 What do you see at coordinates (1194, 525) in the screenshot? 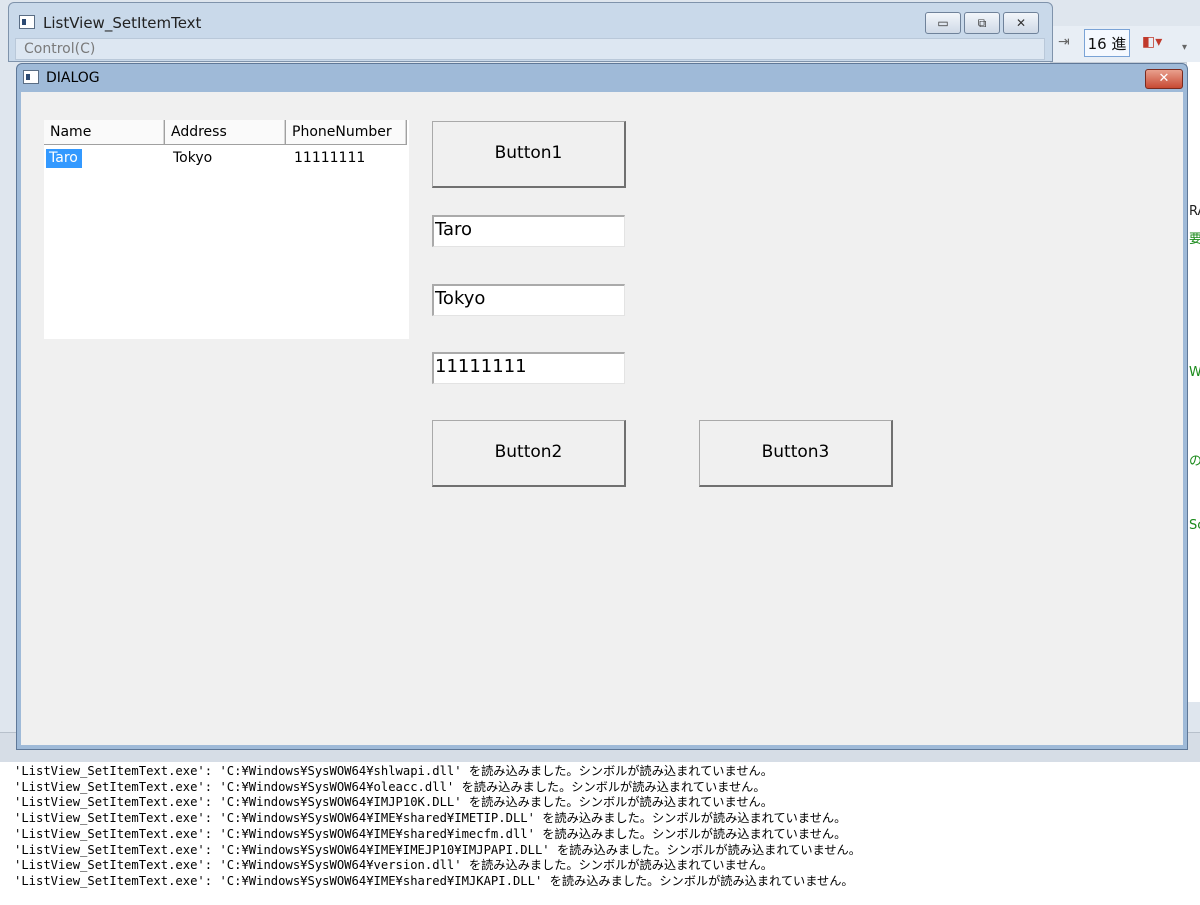
I see `code-fragment: Sc` at bounding box center [1194, 525].